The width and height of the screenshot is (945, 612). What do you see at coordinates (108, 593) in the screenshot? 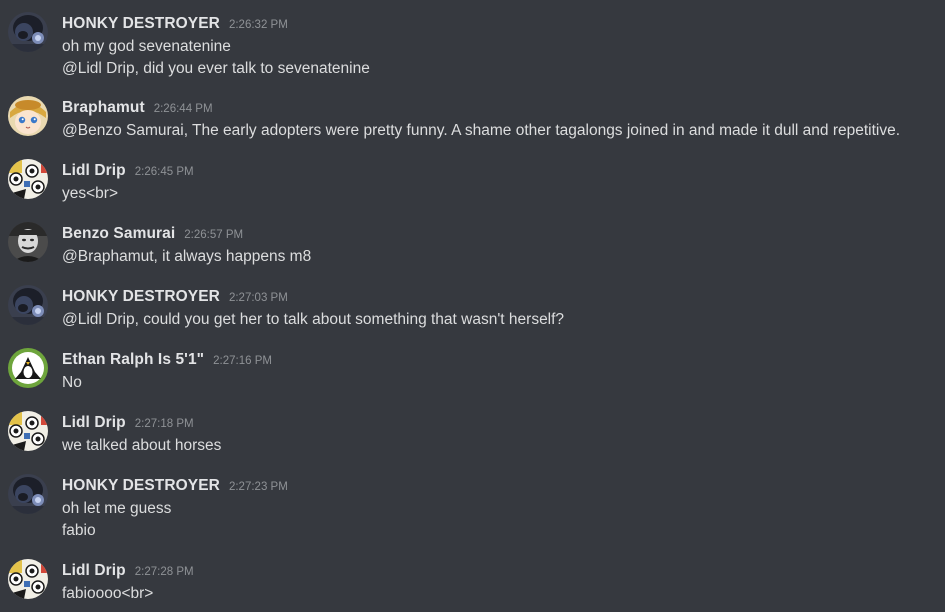
I see `message-text: fabioooo<br>` at bounding box center [108, 593].